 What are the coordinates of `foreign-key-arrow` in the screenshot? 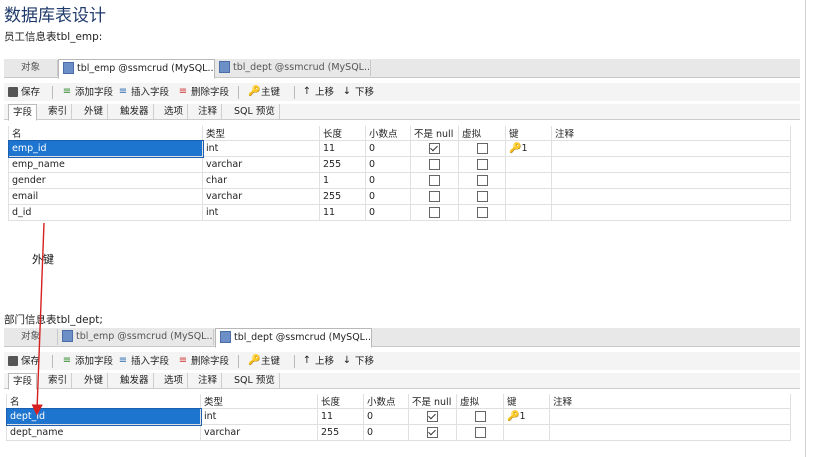 It's located at (38, 319).